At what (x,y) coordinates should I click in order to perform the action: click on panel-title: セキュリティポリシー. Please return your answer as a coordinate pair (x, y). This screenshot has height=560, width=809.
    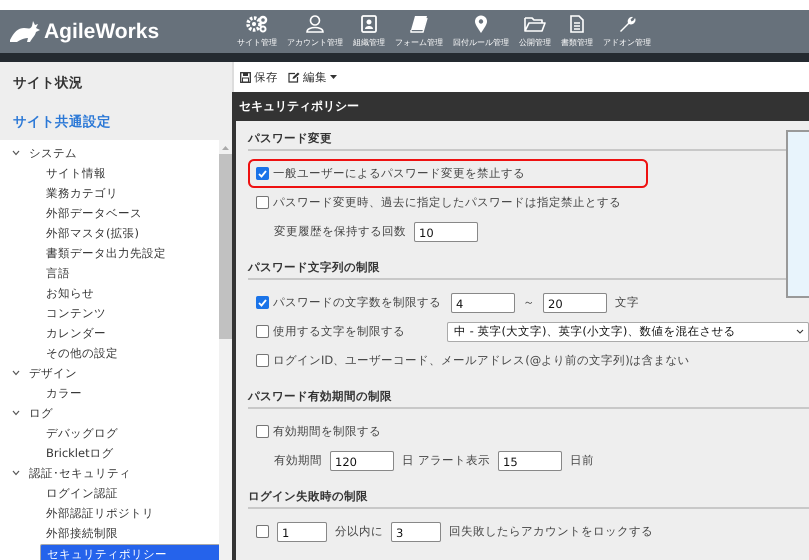
    Looking at the image, I should click on (522, 106).